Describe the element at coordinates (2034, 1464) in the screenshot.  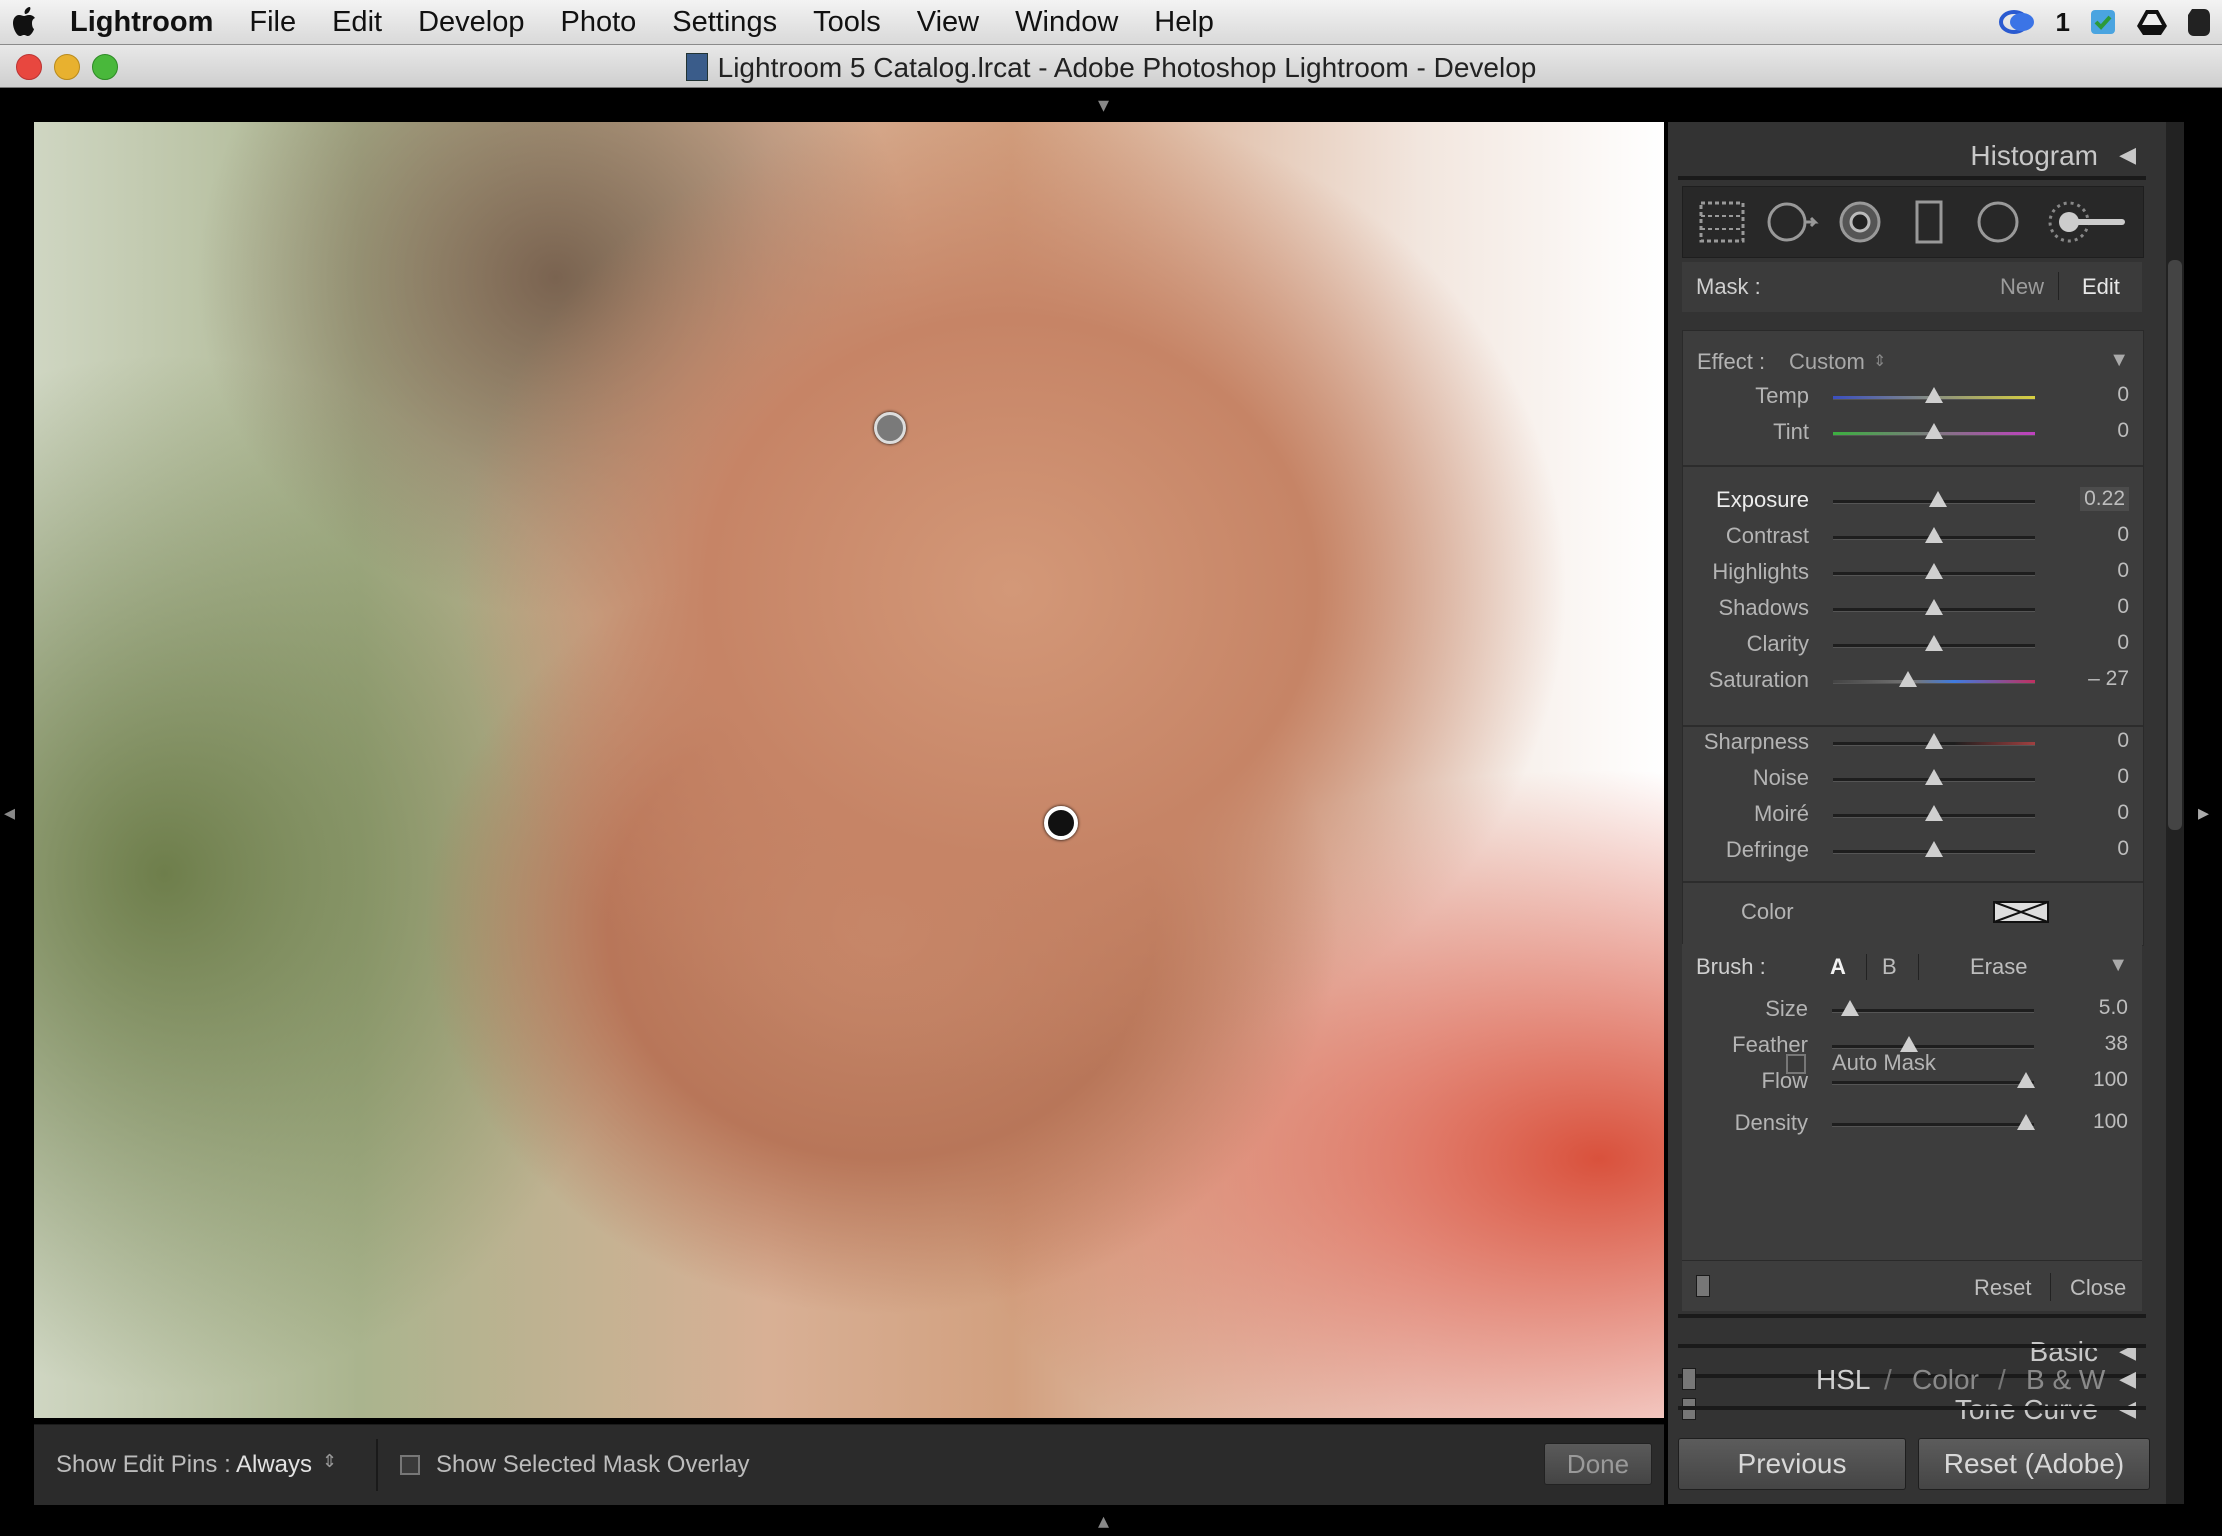
I see `reset-adobe-button: Reset (Adobe)` at that location.